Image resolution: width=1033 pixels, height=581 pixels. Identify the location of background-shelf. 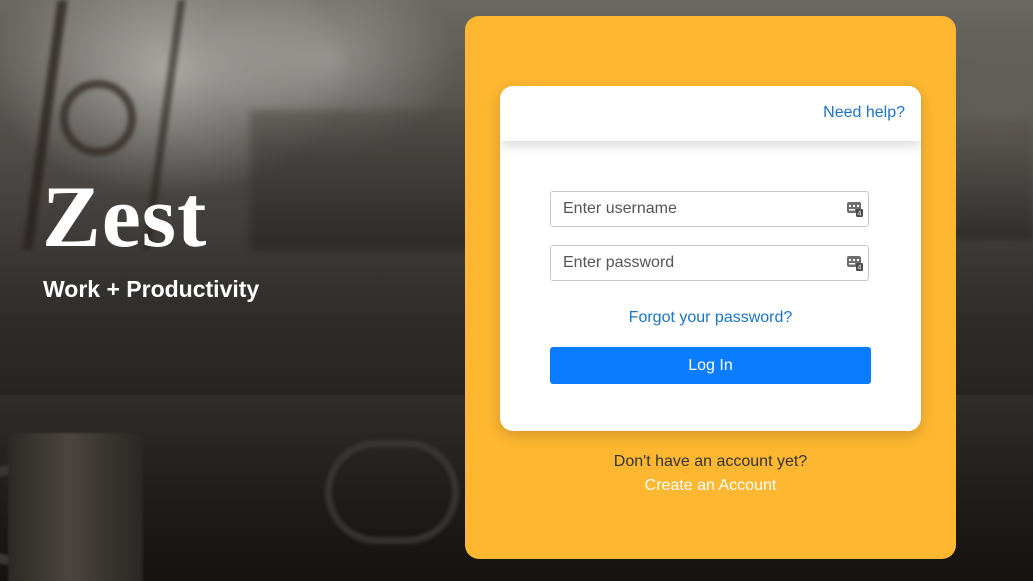
(360, 180).